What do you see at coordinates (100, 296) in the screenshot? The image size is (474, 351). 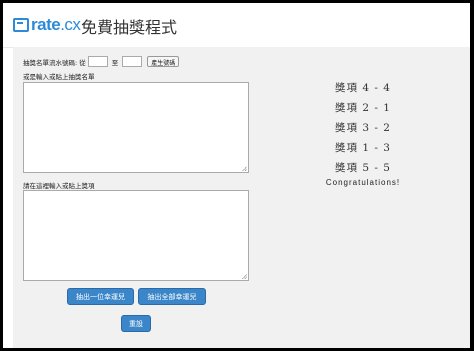 I see `draw-one-button: 抽出一位幸運兒` at bounding box center [100, 296].